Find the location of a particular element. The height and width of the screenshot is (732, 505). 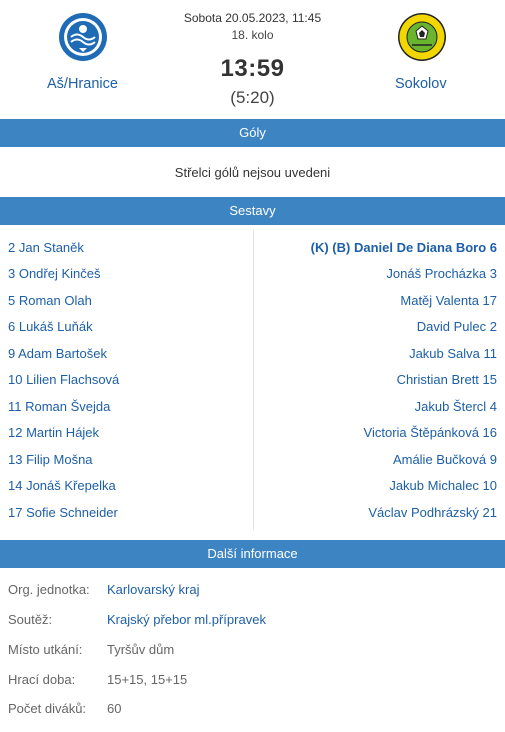

away-team-crest is located at coordinates (422, 37).